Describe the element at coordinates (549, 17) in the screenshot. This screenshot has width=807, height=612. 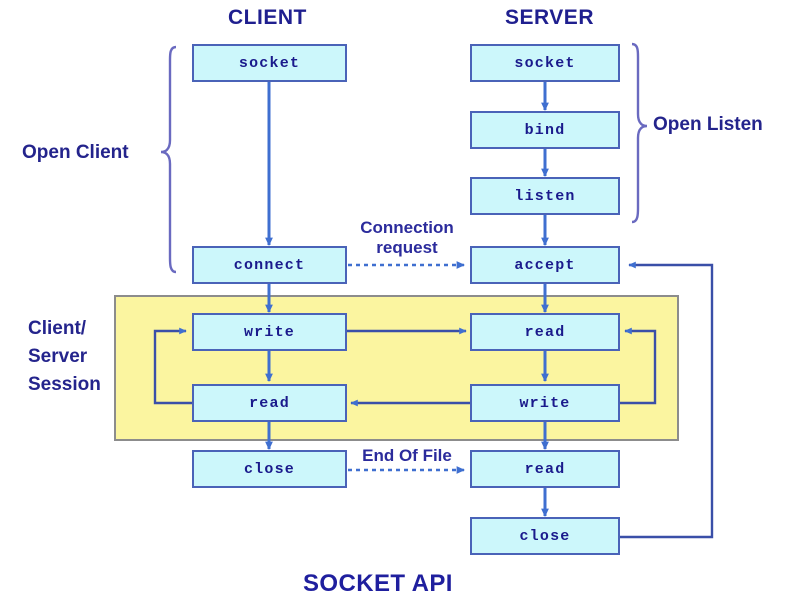
I see `column-title-server: SERVER` at that location.